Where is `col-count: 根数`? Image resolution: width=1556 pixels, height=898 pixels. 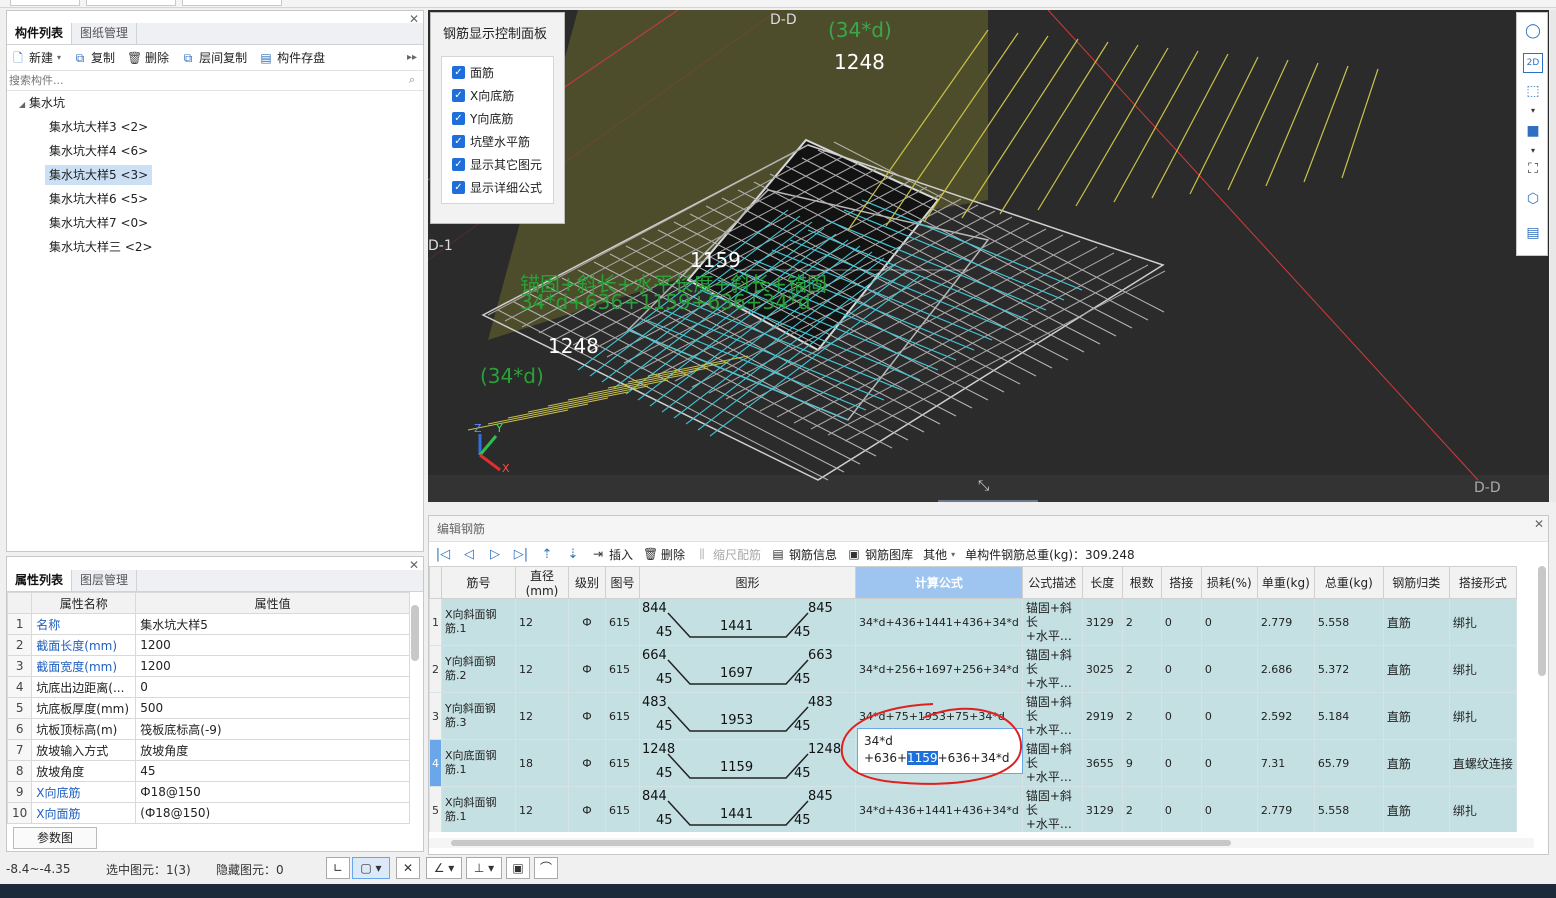
col-count: 根数 is located at coordinates (1141, 582).